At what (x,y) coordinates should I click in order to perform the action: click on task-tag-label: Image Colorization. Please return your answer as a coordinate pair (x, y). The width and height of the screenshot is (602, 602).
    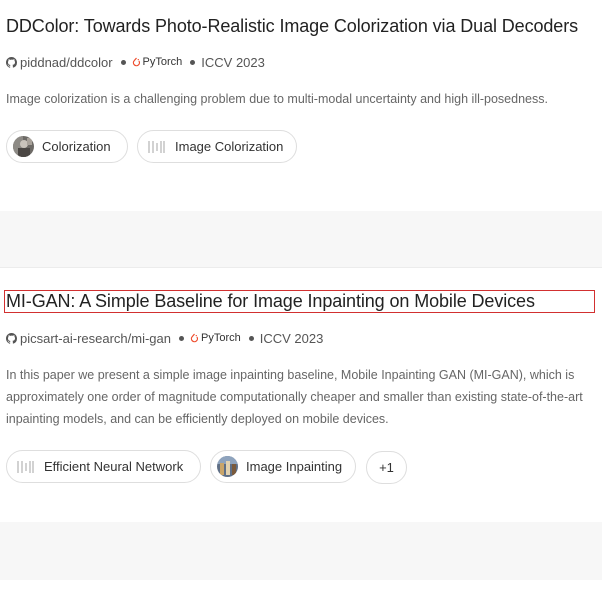
    Looking at the image, I should click on (229, 146).